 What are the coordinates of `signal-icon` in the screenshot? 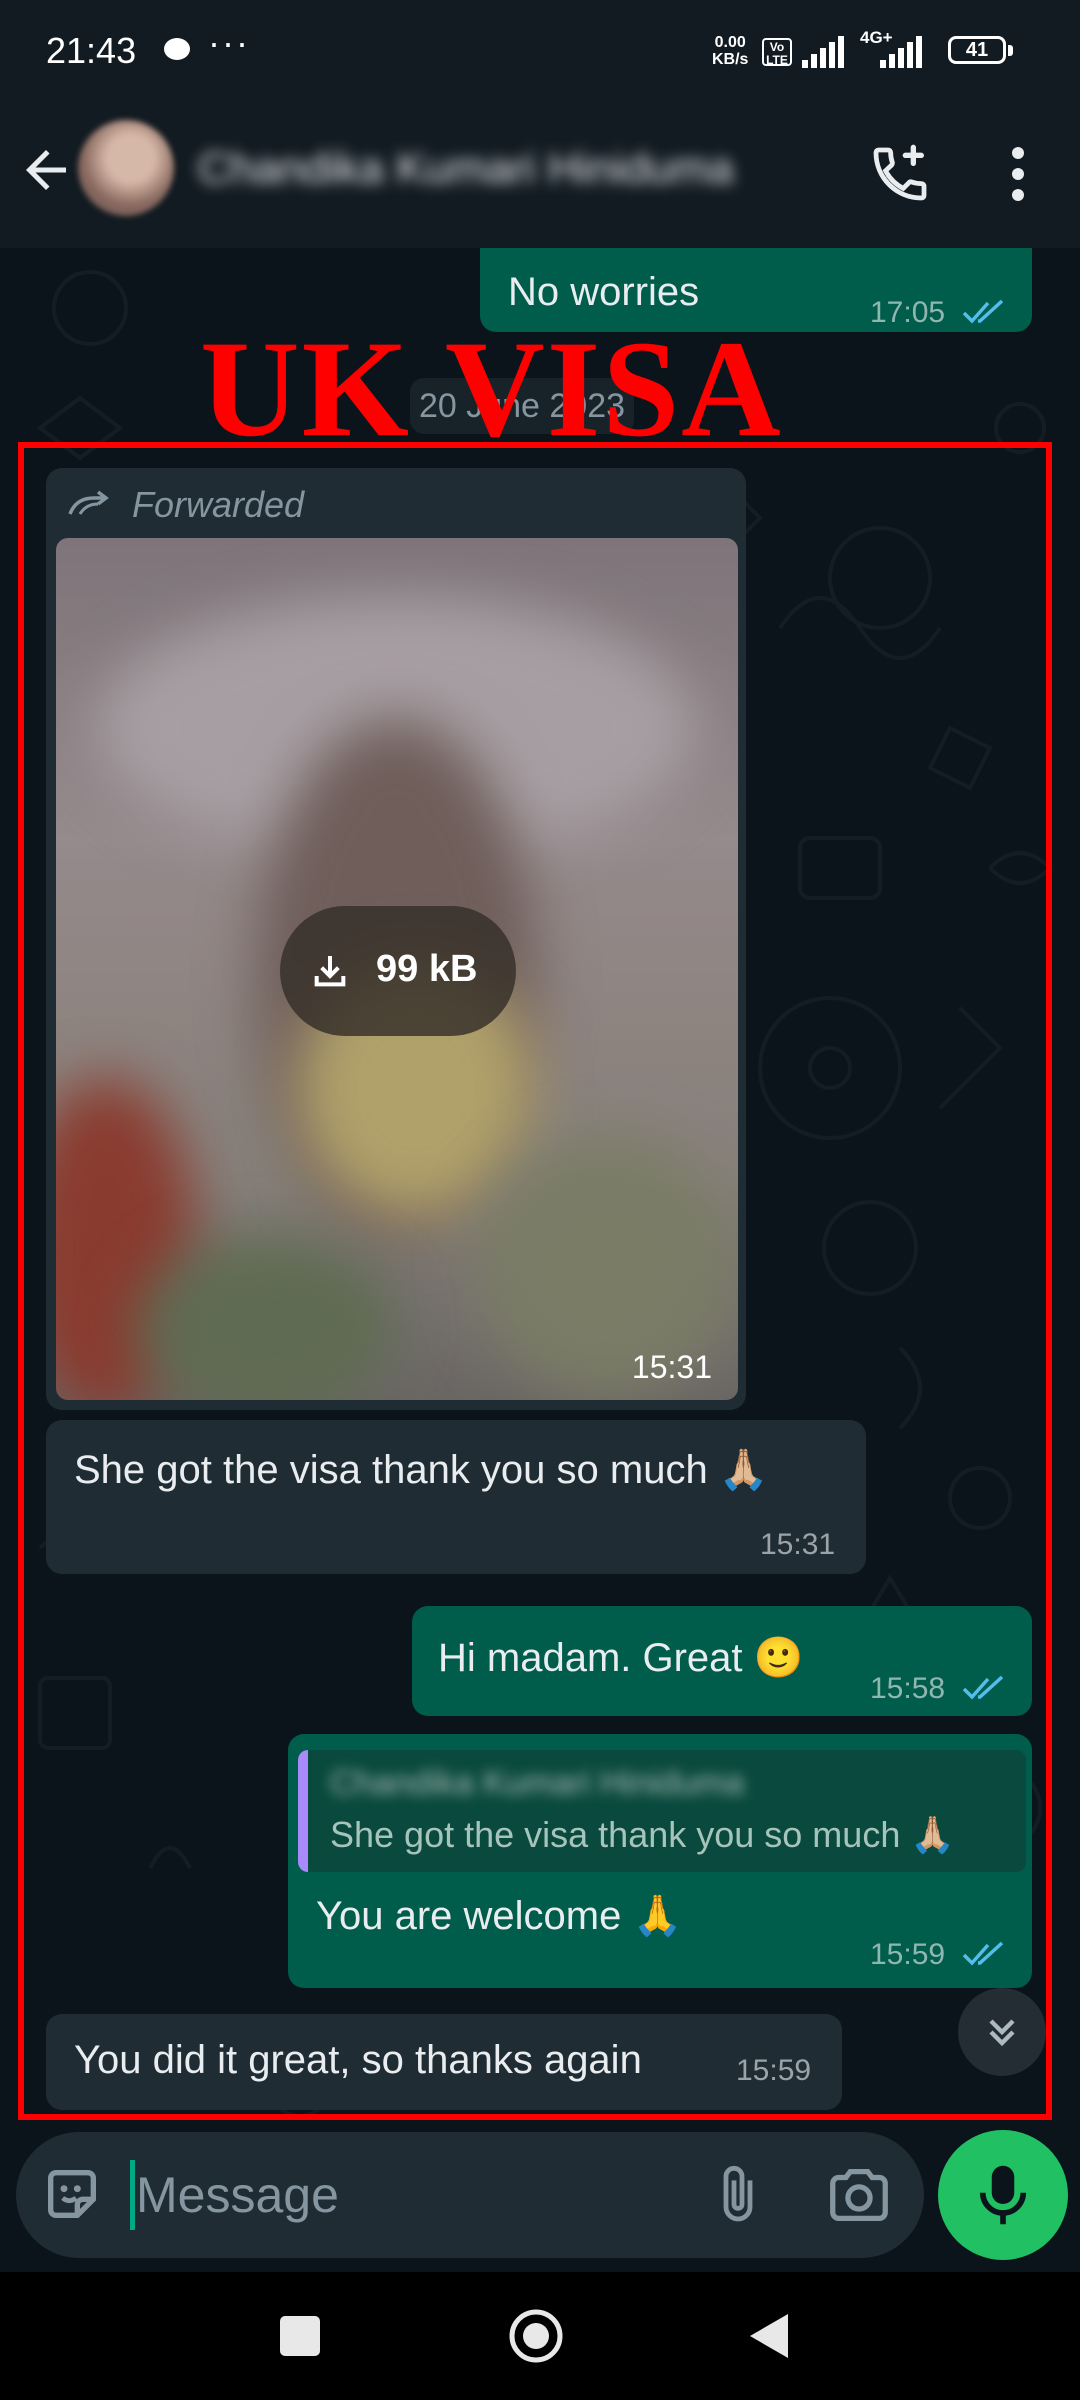 It's located at (827, 52).